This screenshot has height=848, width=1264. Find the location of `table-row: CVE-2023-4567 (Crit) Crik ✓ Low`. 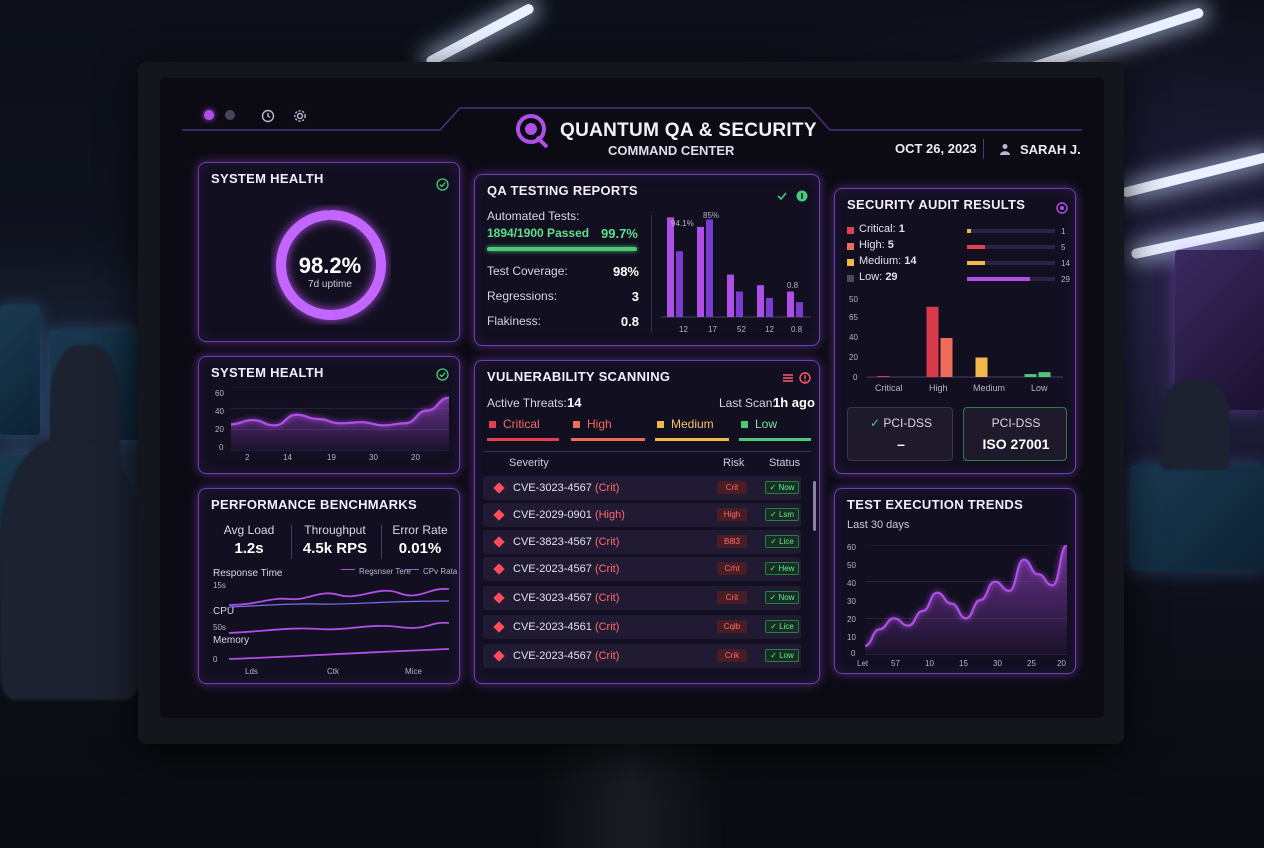

table-row: CVE-2023-4567 (Crit) Crik ✓ Low is located at coordinates (642, 656).